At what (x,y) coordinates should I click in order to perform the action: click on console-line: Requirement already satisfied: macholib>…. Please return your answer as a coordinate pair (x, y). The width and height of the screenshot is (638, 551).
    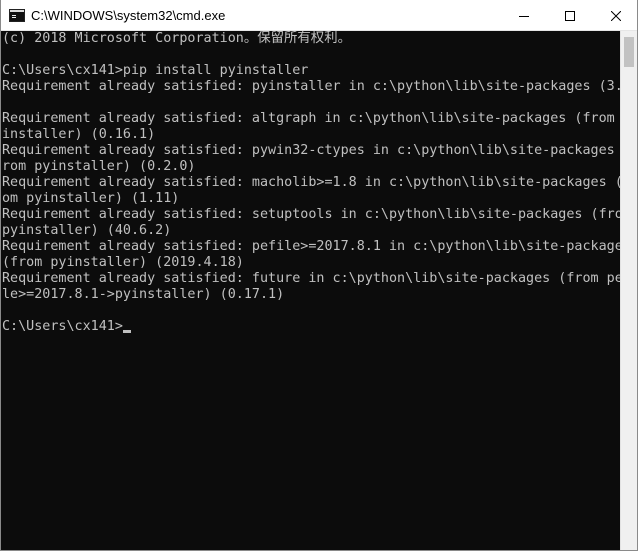
    Looking at the image, I should click on (311, 182).